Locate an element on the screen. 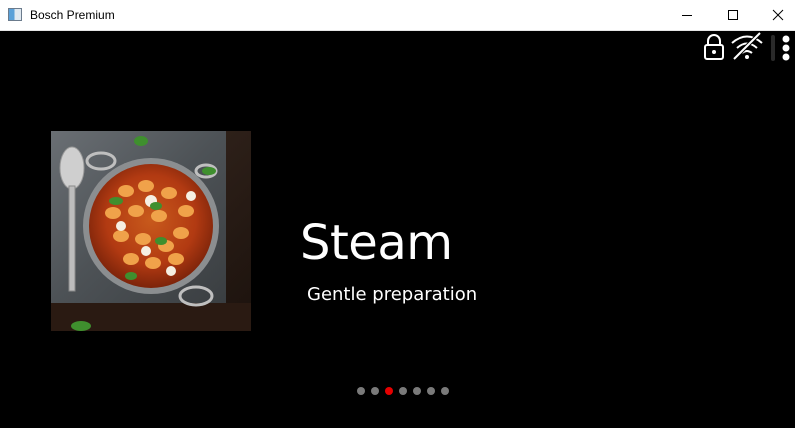  lock-icon is located at coordinates (714, 47).